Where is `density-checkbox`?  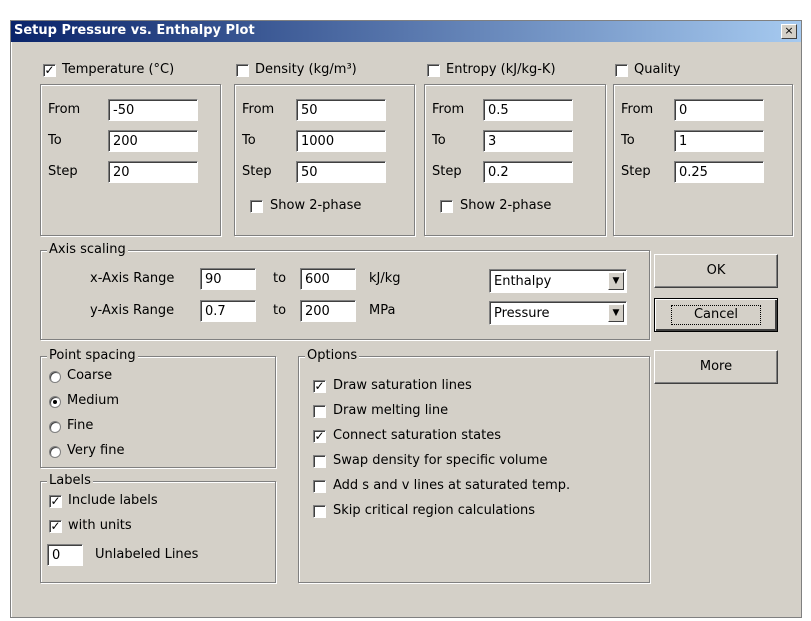 density-checkbox is located at coordinates (242, 70).